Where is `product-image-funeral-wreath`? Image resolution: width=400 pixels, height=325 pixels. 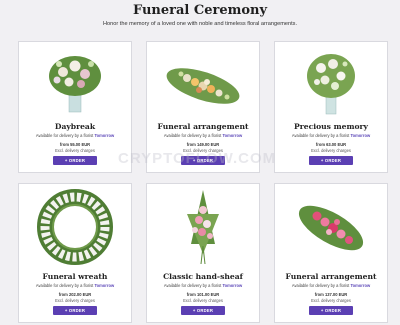
product-image-funeral-wreath is located at coordinates (75, 227).